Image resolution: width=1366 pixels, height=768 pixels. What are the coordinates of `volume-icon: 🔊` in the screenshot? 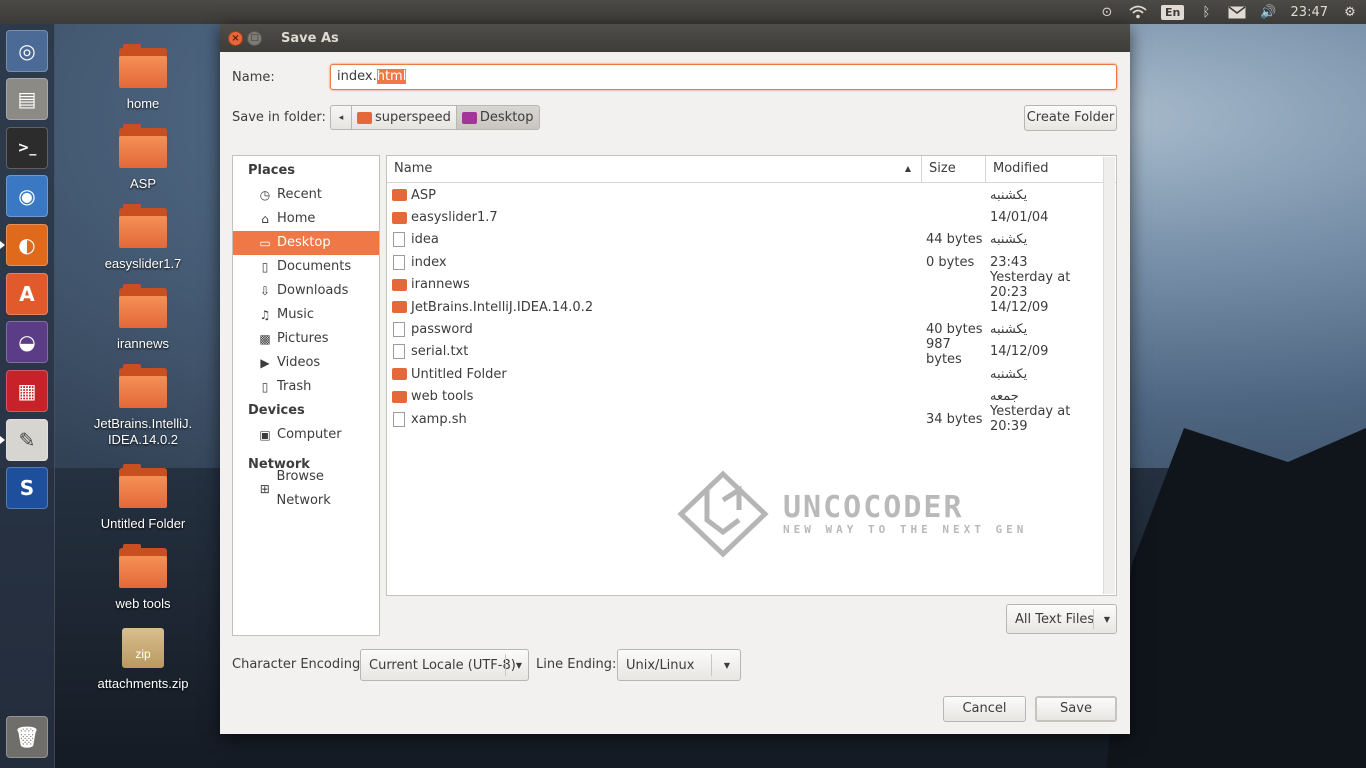 It's located at (1268, 12).